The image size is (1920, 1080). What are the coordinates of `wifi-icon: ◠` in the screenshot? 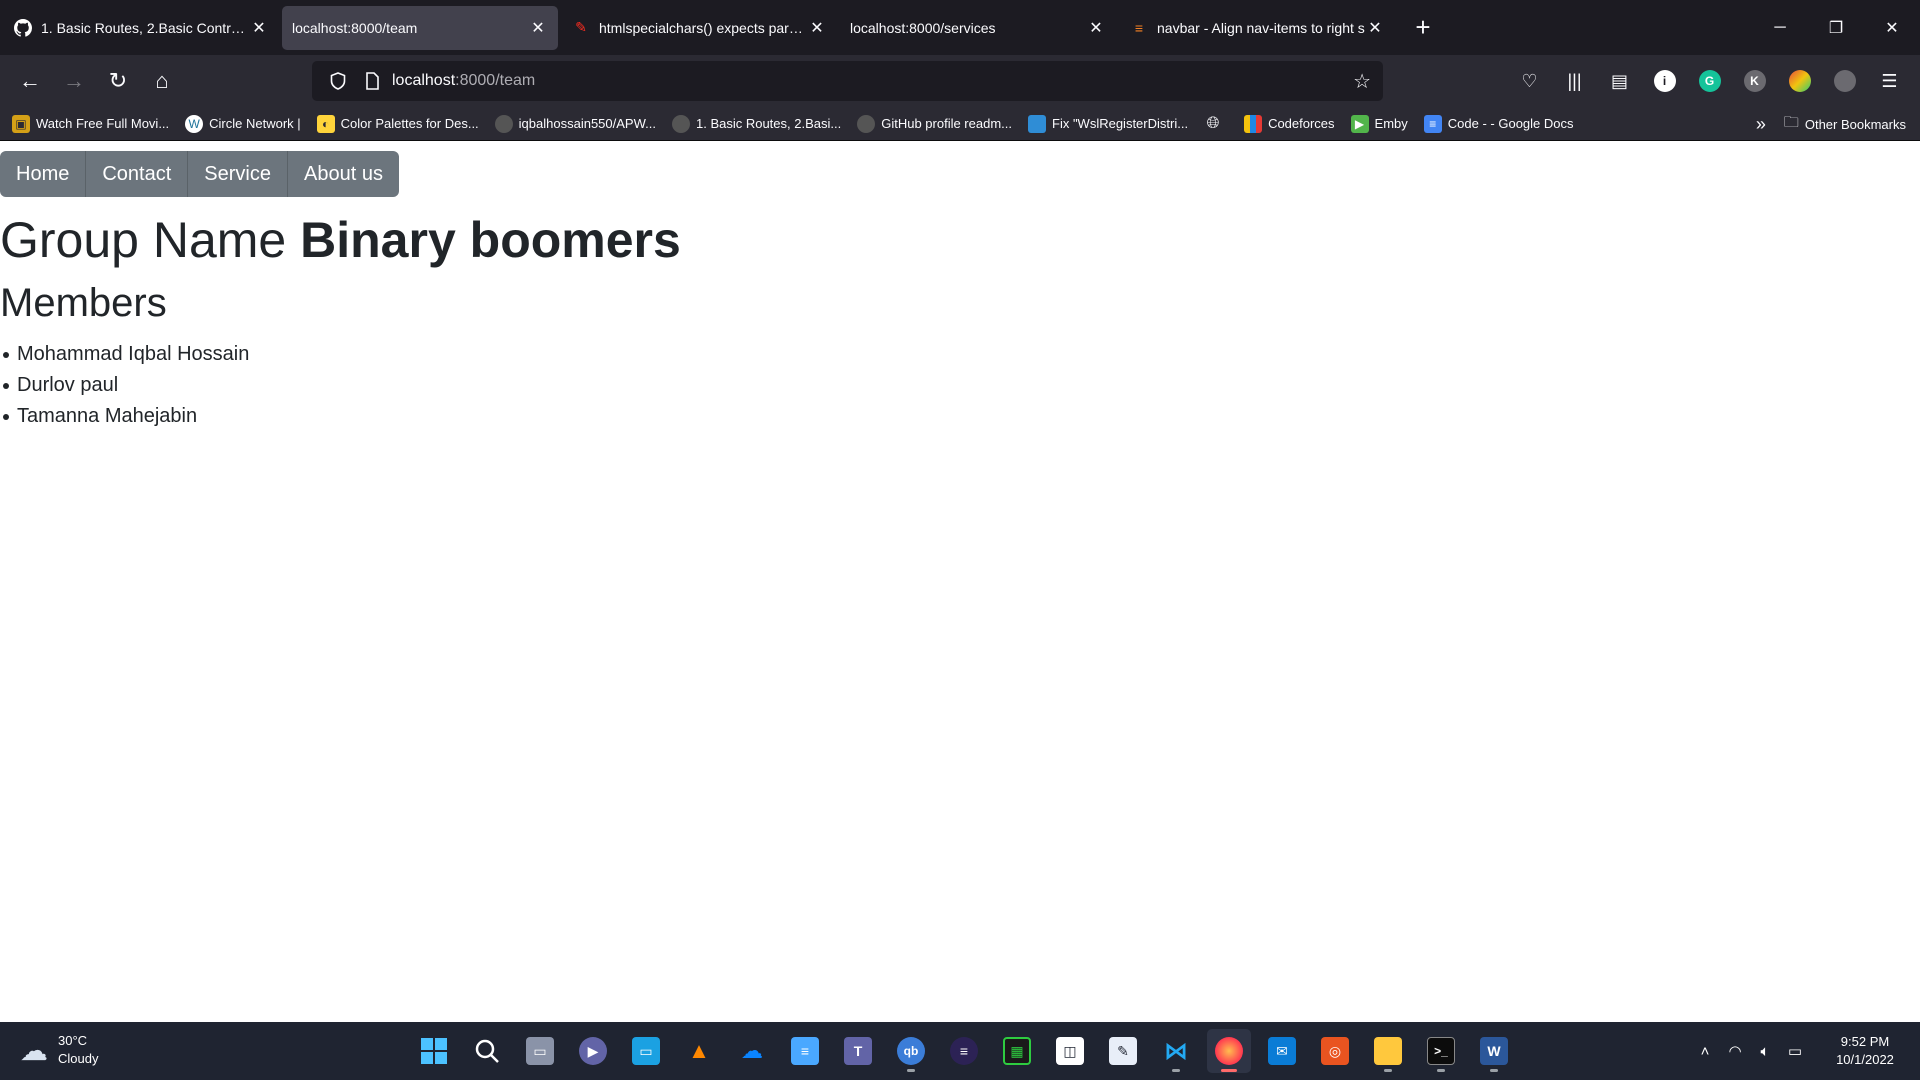 It's located at (1735, 1051).